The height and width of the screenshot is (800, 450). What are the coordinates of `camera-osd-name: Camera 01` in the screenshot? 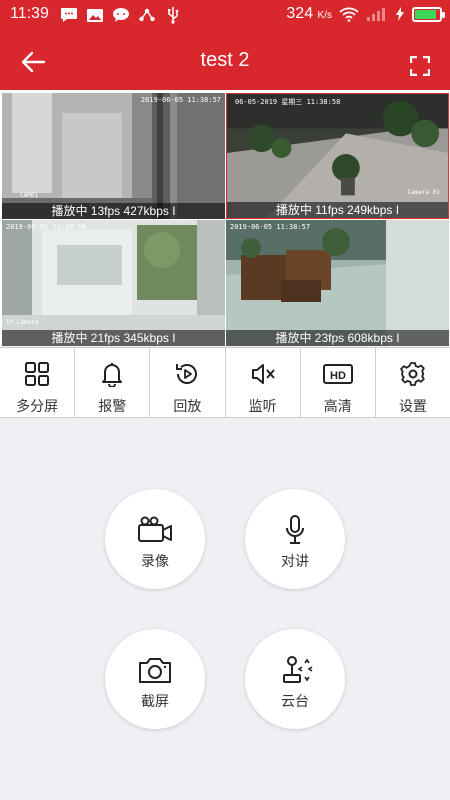 It's located at (423, 192).